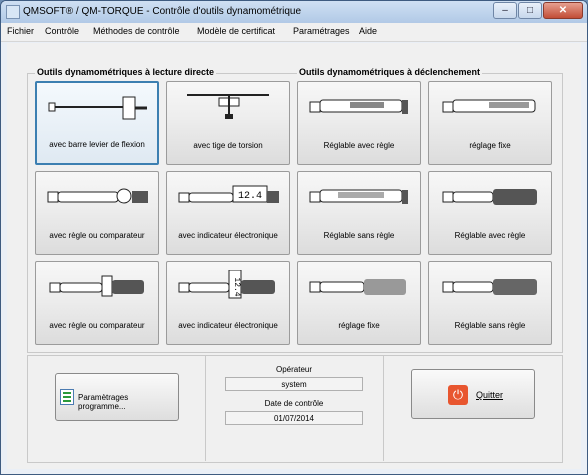 This screenshot has height=475, width=588. What do you see at coordinates (13, 12) in the screenshot?
I see `app-icon` at bounding box center [13, 12].